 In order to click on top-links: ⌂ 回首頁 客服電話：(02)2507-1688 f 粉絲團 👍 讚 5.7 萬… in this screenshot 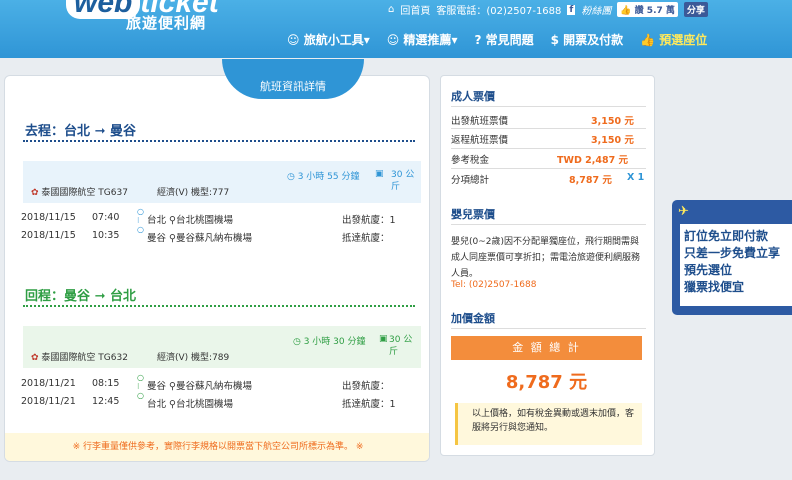, I will do `click(548, 9)`.